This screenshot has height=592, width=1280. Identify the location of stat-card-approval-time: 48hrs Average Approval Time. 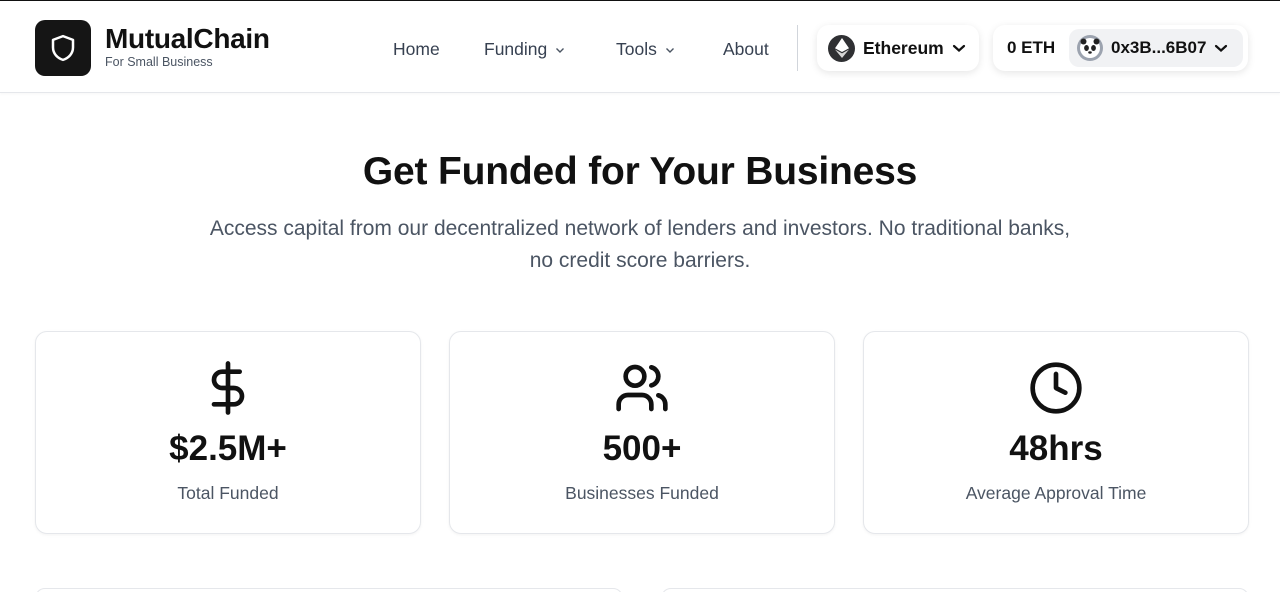
(1056, 432).